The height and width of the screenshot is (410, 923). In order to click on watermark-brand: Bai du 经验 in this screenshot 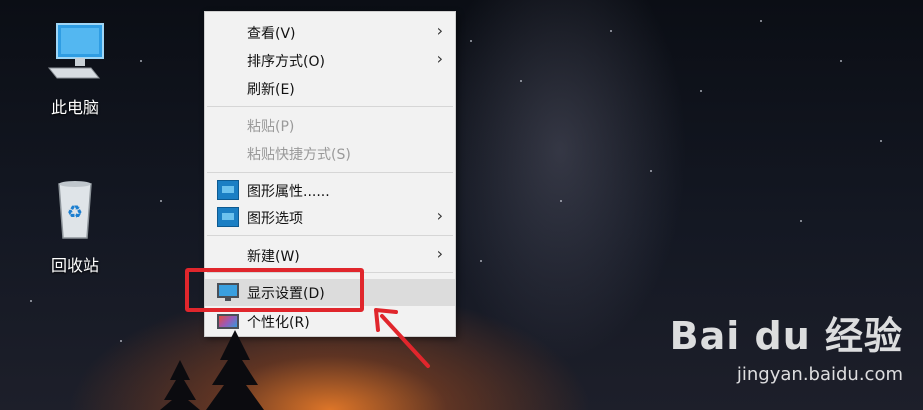, I will do `click(786, 336)`.